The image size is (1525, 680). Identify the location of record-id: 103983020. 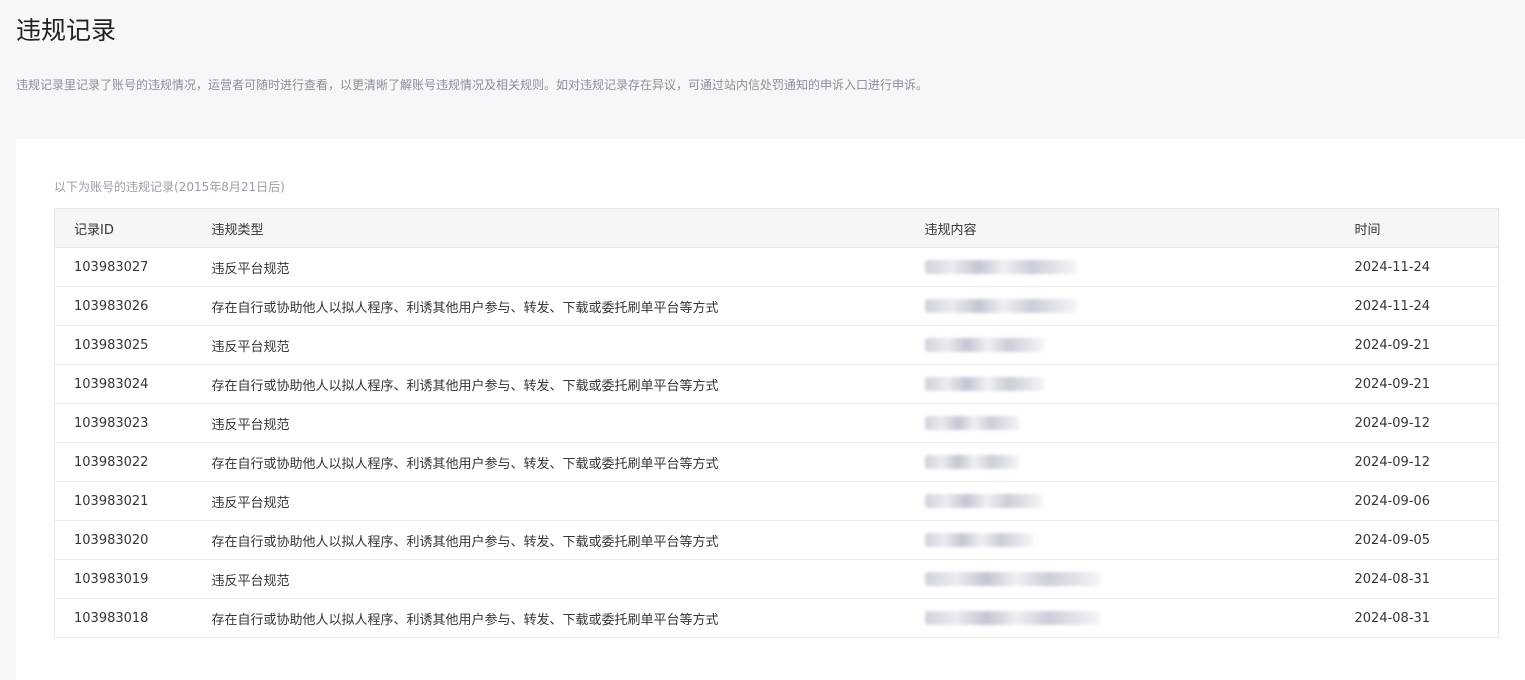
(123, 540).